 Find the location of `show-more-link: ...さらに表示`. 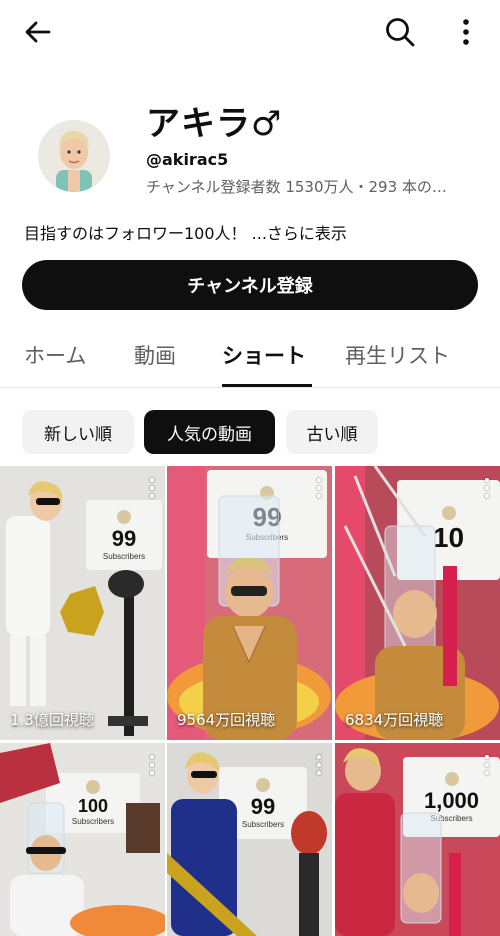

show-more-link: ...さらに表示 is located at coordinates (299, 233).